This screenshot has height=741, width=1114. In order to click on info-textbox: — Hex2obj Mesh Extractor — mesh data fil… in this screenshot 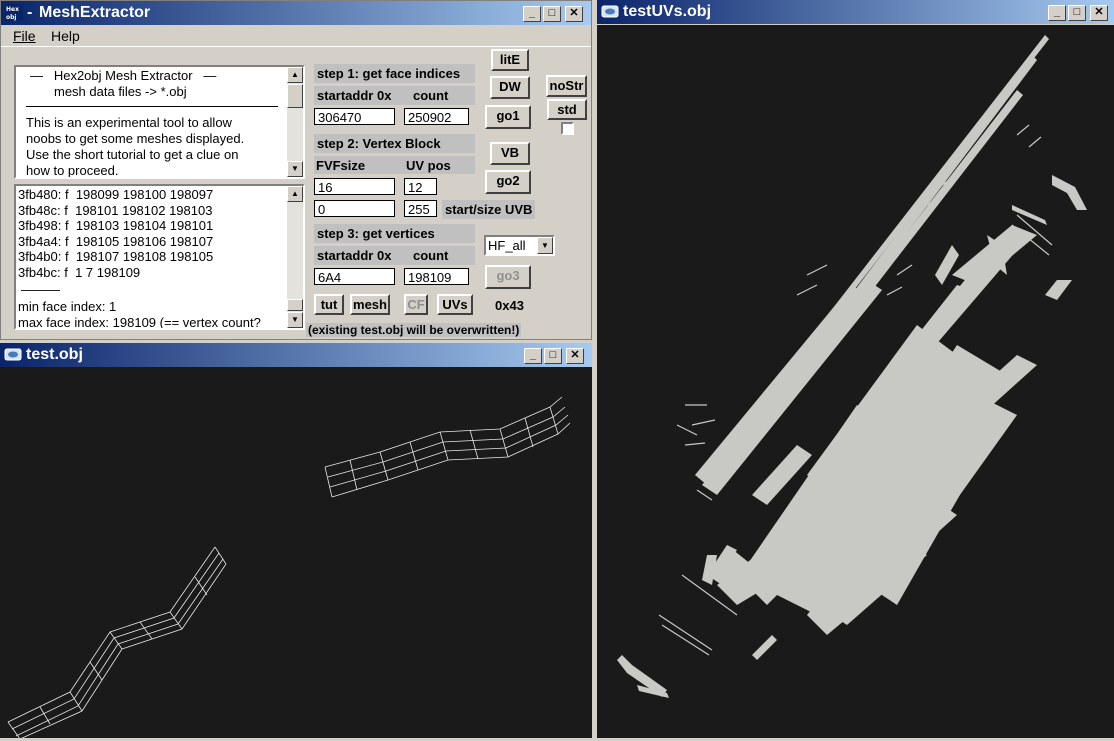, I will do `click(159, 122)`.